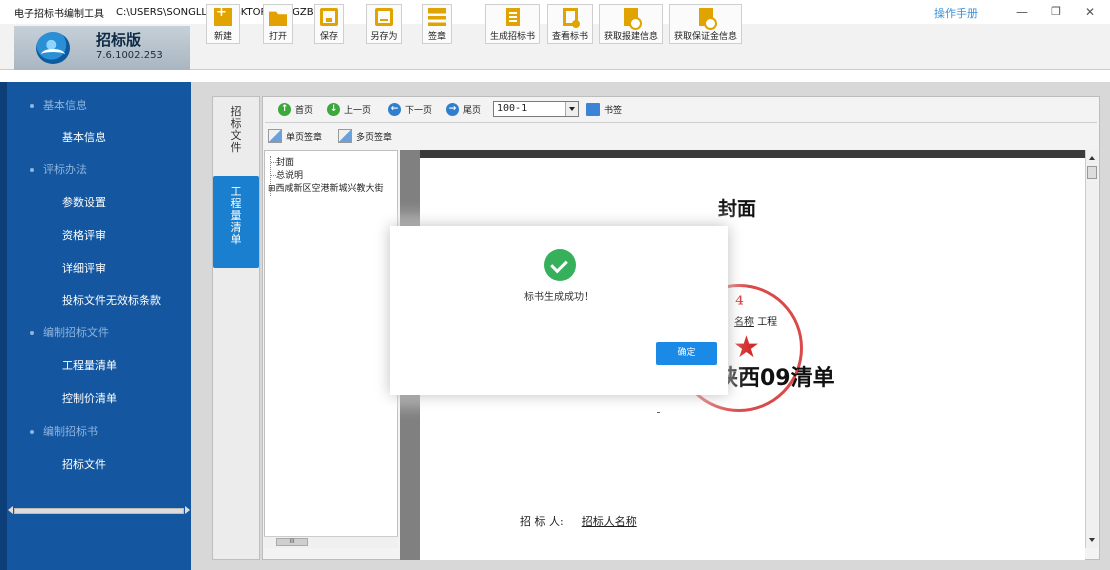  Describe the element at coordinates (1056, 12) in the screenshot. I see `maximize-button: ❐` at that location.